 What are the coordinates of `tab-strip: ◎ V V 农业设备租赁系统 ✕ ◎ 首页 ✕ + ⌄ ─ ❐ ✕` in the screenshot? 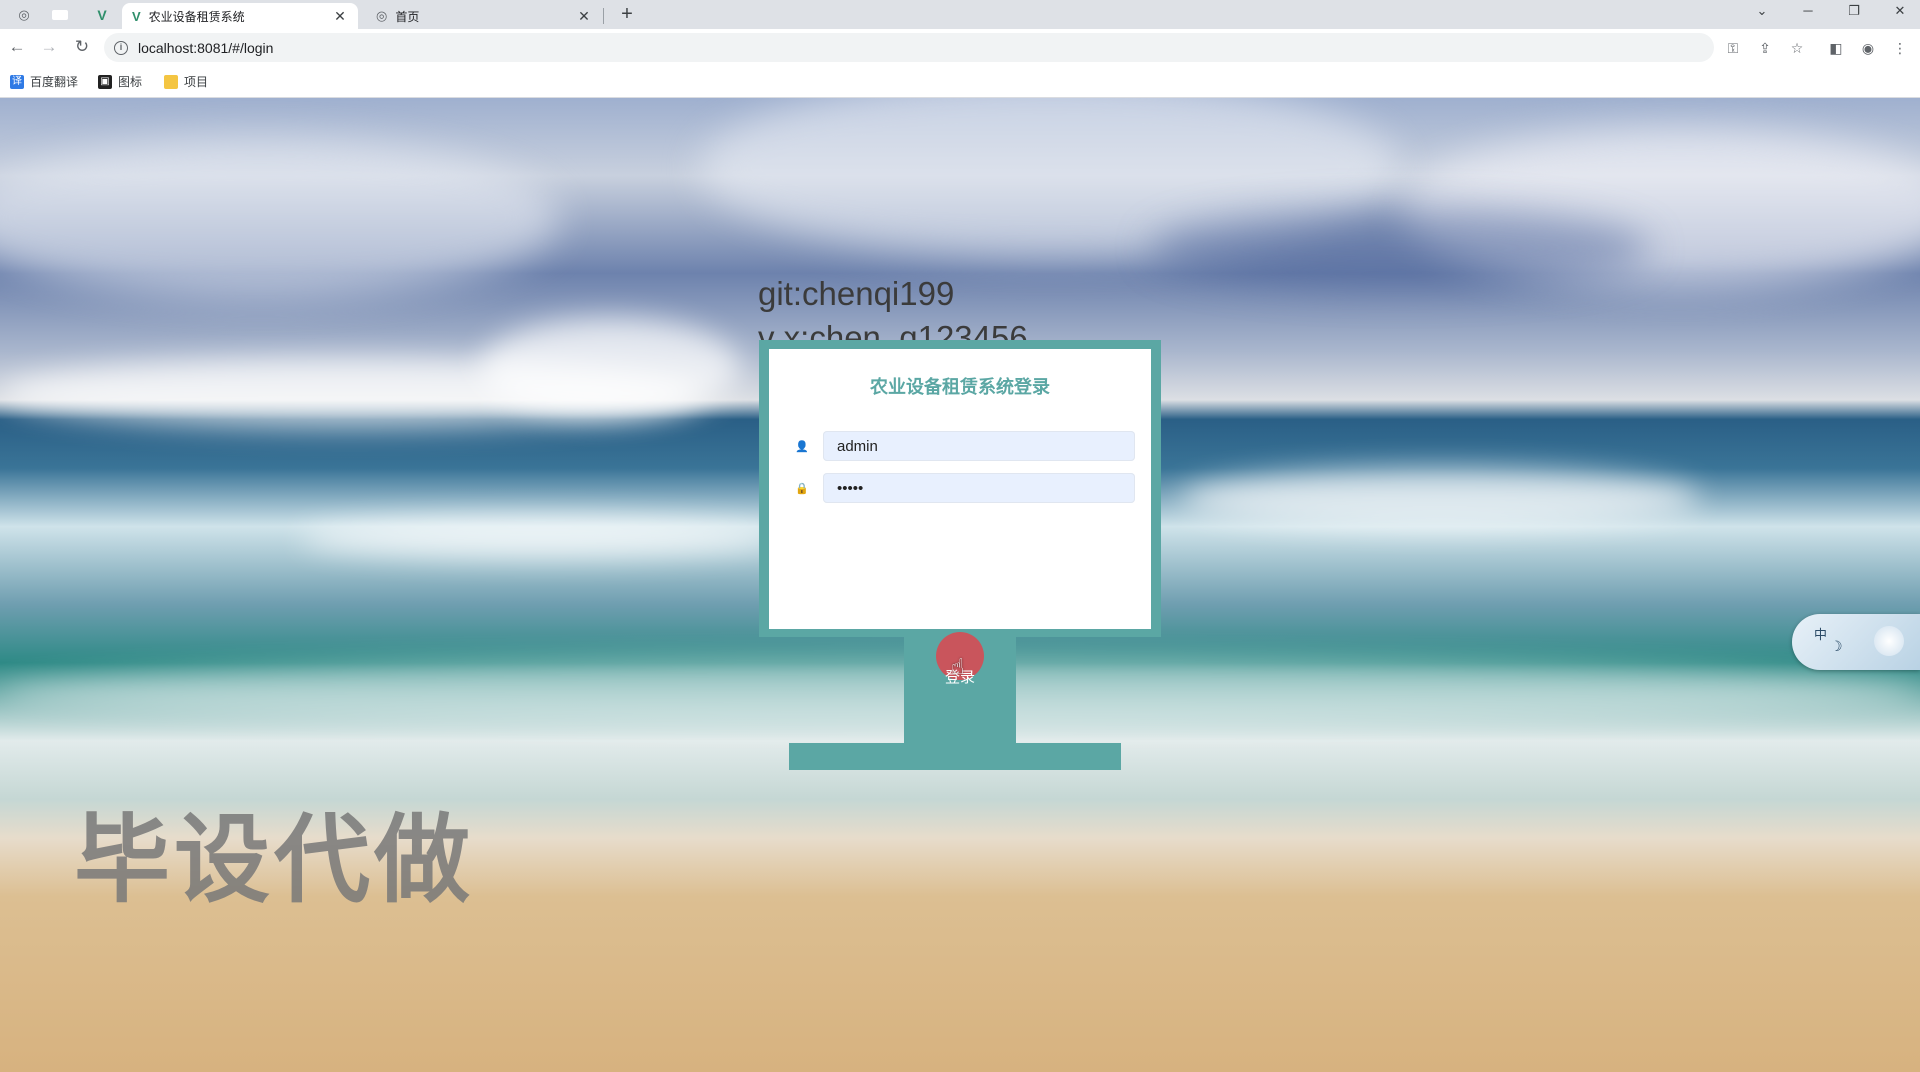 It's located at (960, 14).